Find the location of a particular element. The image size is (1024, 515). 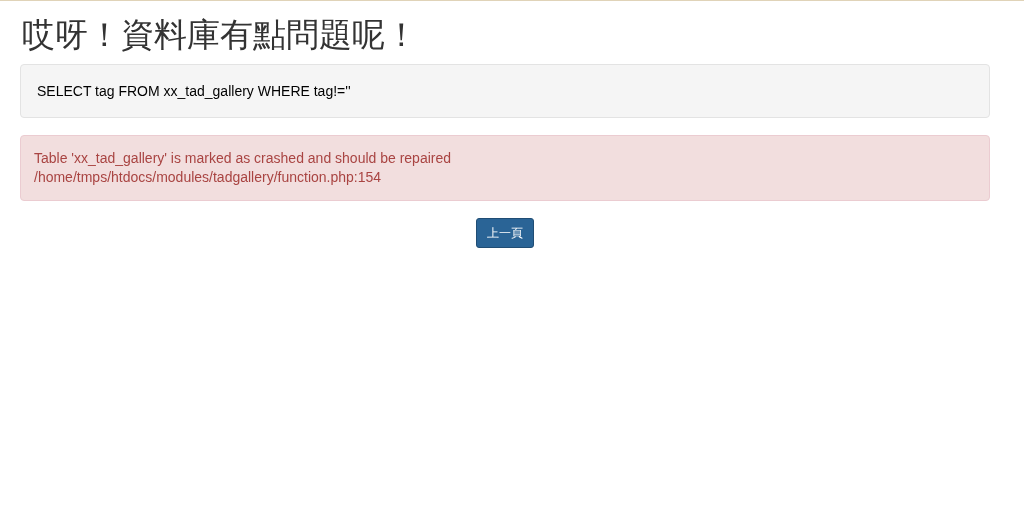

back-button: 上一頁 is located at coordinates (505, 233).